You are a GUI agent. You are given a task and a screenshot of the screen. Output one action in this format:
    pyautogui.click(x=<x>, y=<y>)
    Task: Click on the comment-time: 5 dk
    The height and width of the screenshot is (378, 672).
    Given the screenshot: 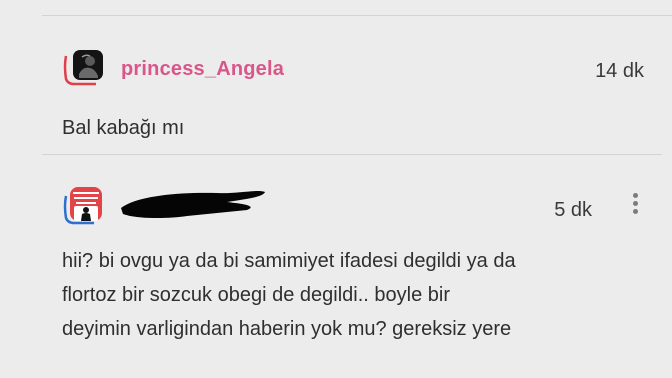 What is the action you would take?
    pyautogui.click(x=573, y=210)
    